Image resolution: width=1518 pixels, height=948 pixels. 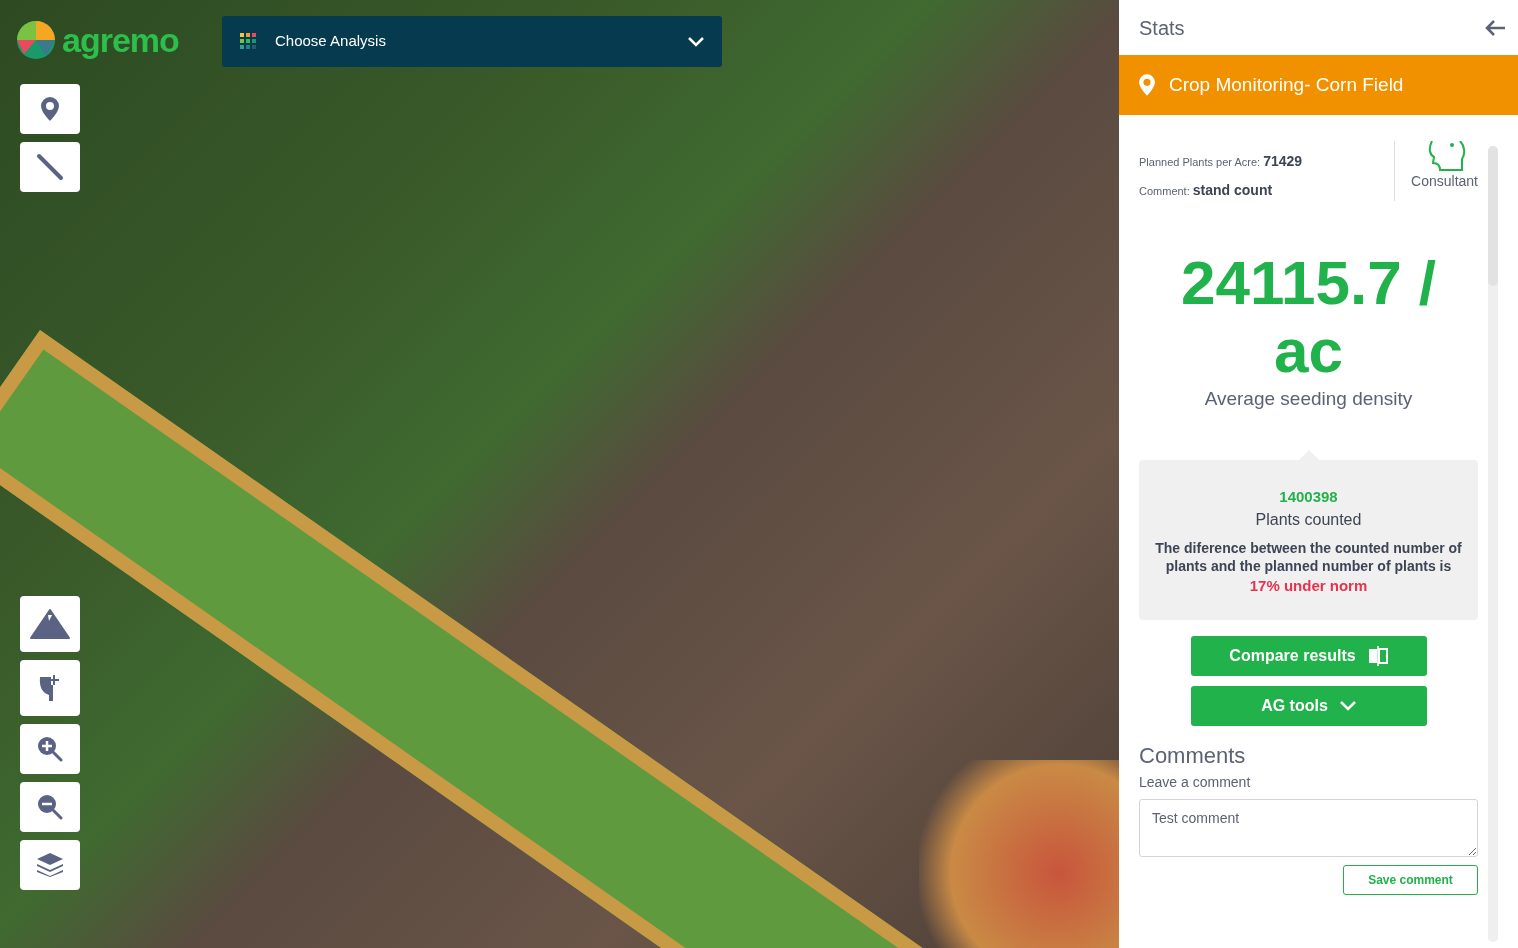 What do you see at coordinates (1206, 190) in the screenshot?
I see `comment-text: Comment: stand count` at bounding box center [1206, 190].